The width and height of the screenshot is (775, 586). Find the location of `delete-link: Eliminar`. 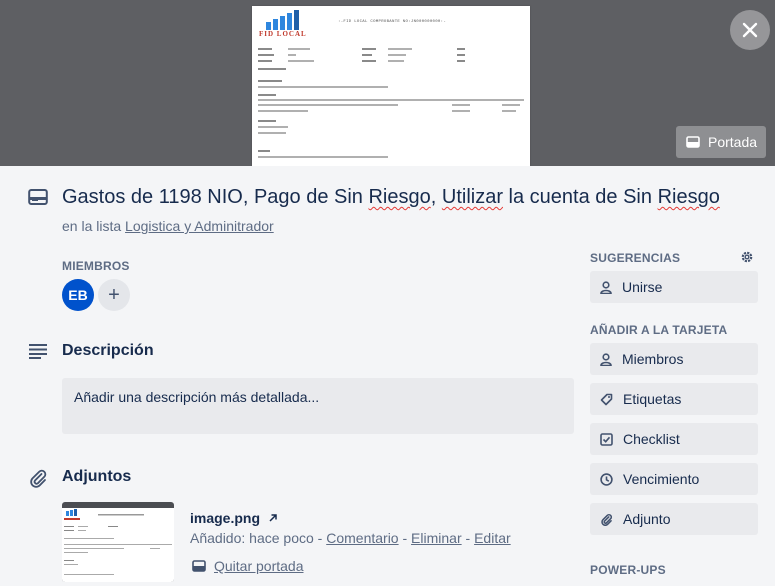

delete-link: Eliminar is located at coordinates (436, 538).